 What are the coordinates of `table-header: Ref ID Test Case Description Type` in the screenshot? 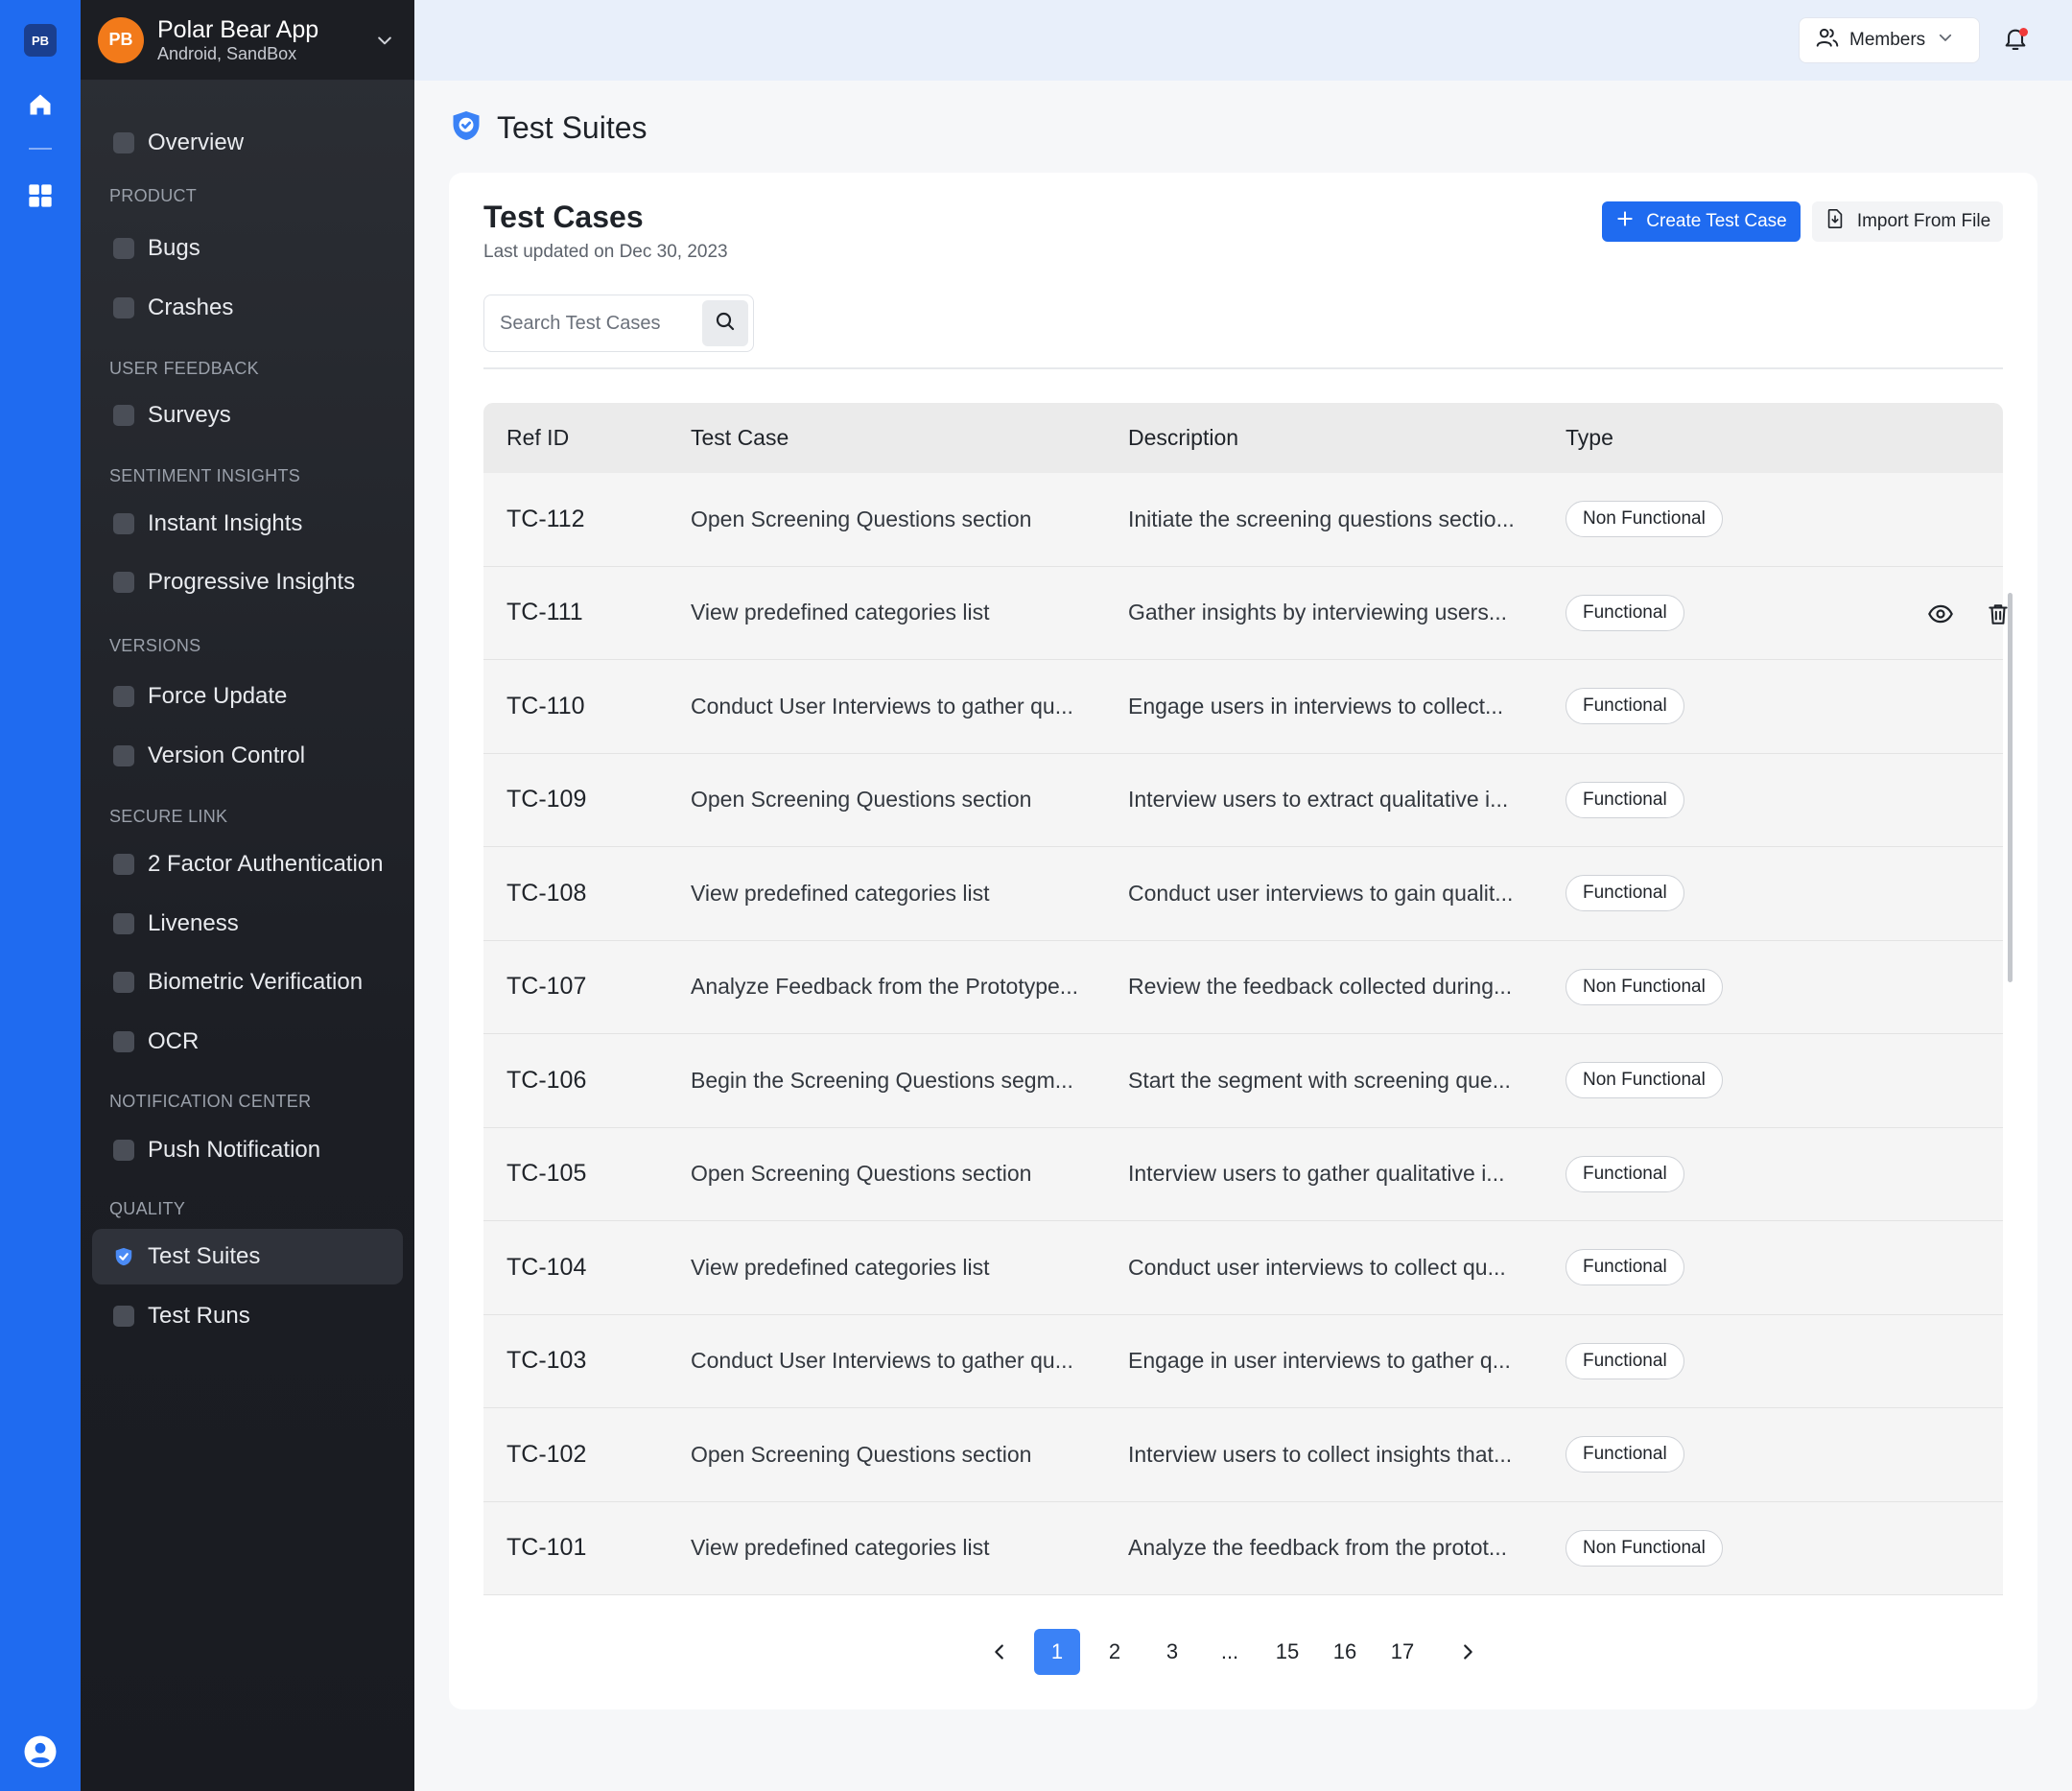 It's located at (1243, 438).